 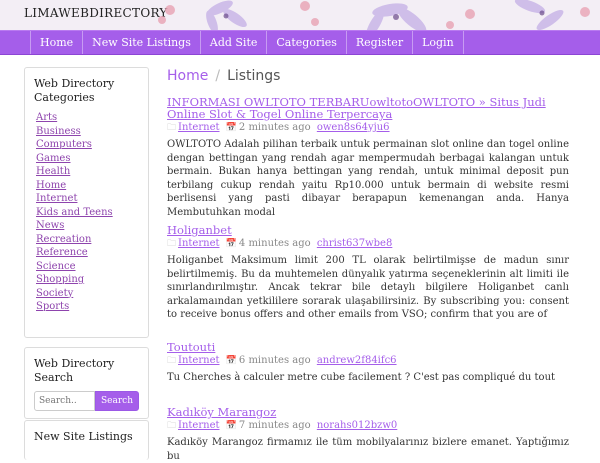 What do you see at coordinates (92, 307) in the screenshot?
I see `list-item: Sports` at bounding box center [92, 307].